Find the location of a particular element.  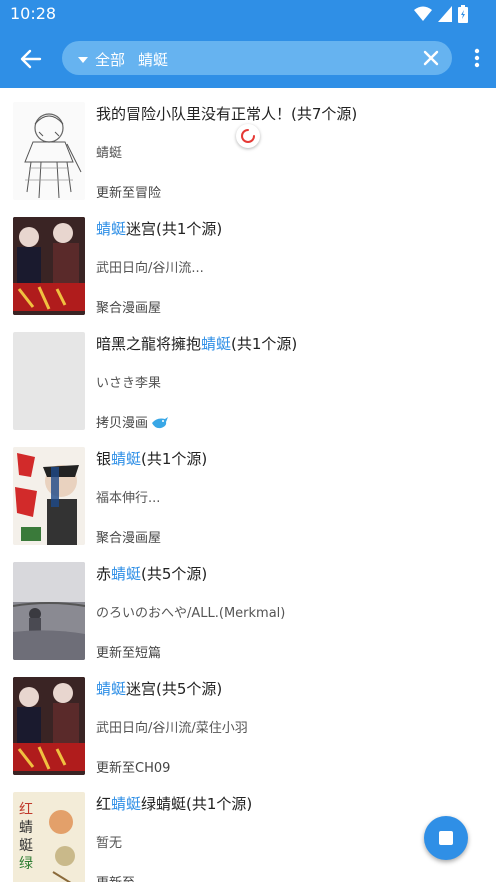

search-query: 蜻蜓 is located at coordinates (153, 59).